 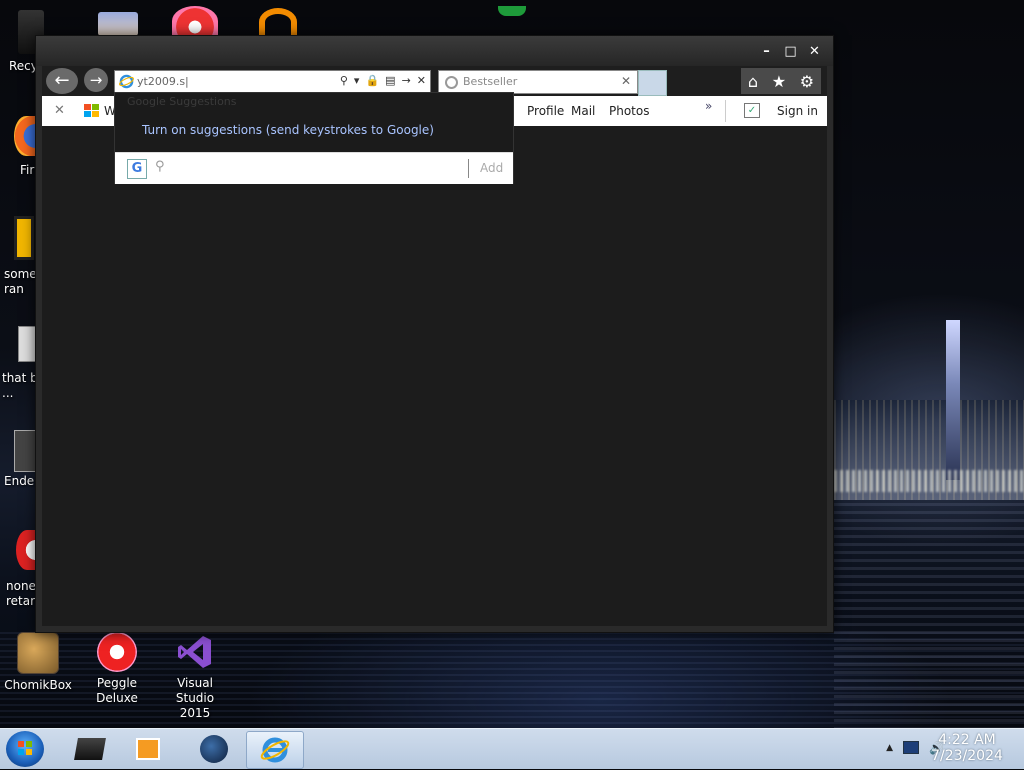 I want to click on windows-orb-icon, so click(x=25, y=748).